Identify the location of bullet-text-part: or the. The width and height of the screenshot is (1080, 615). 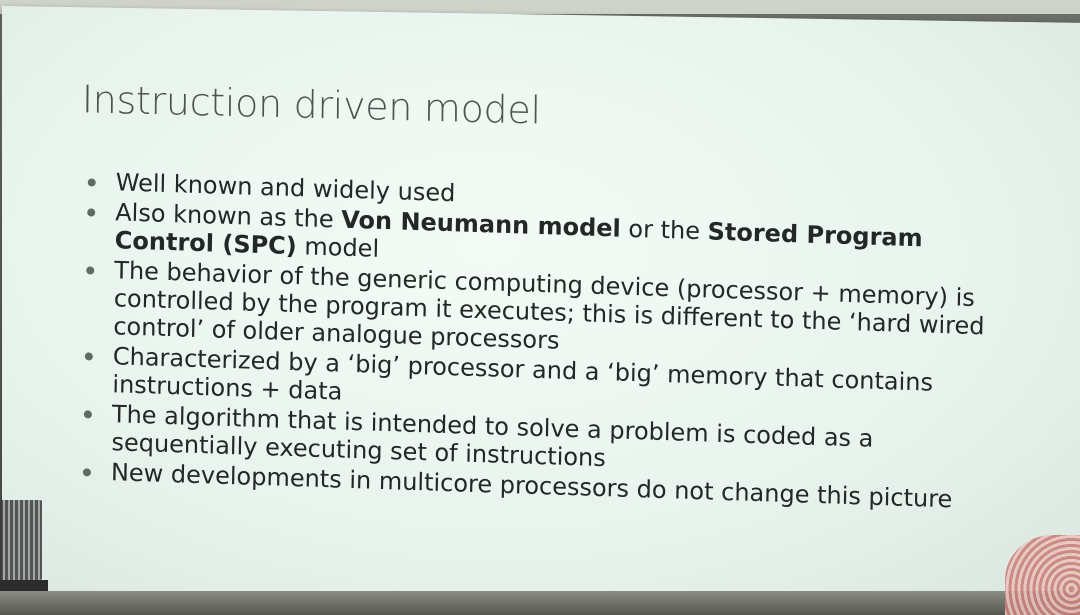
(664, 230).